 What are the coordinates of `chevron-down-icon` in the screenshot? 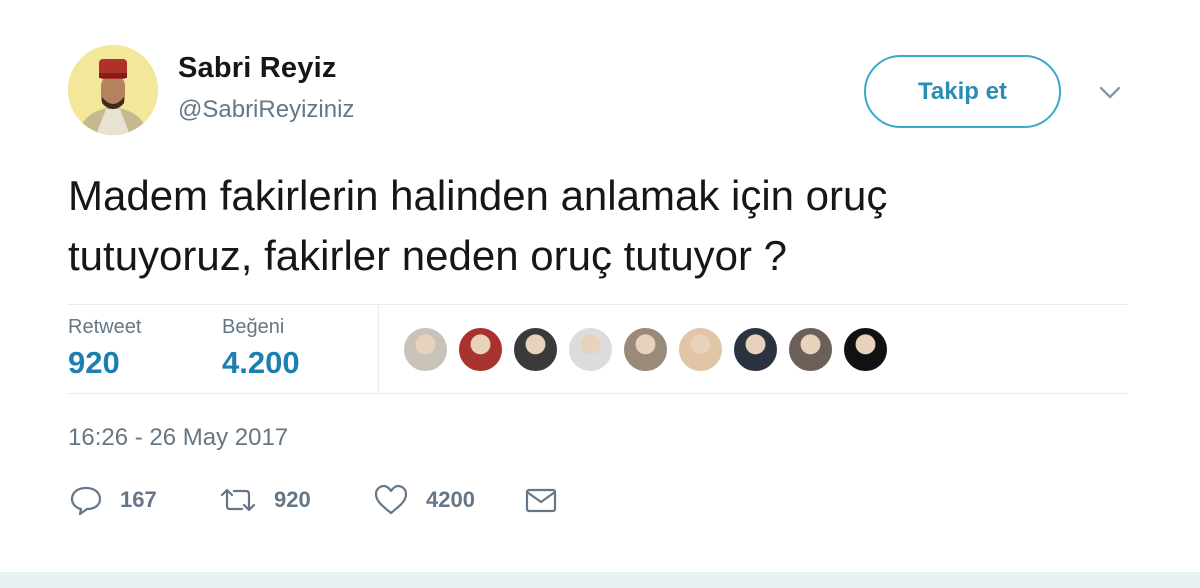 It's located at (1110, 92).